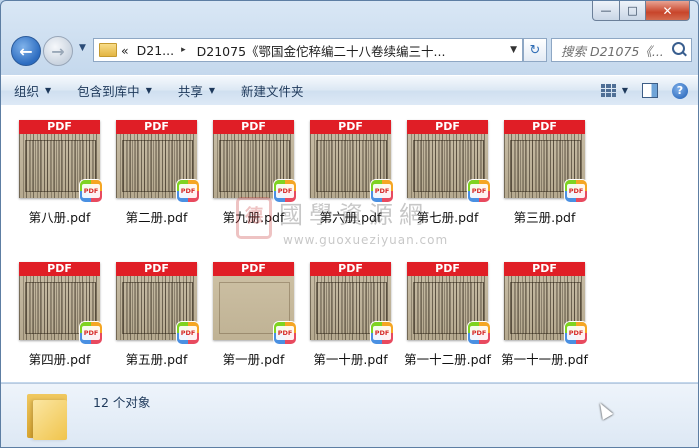  Describe the element at coordinates (59, 217) in the screenshot. I see `file-name: 第八册.pdf` at that location.